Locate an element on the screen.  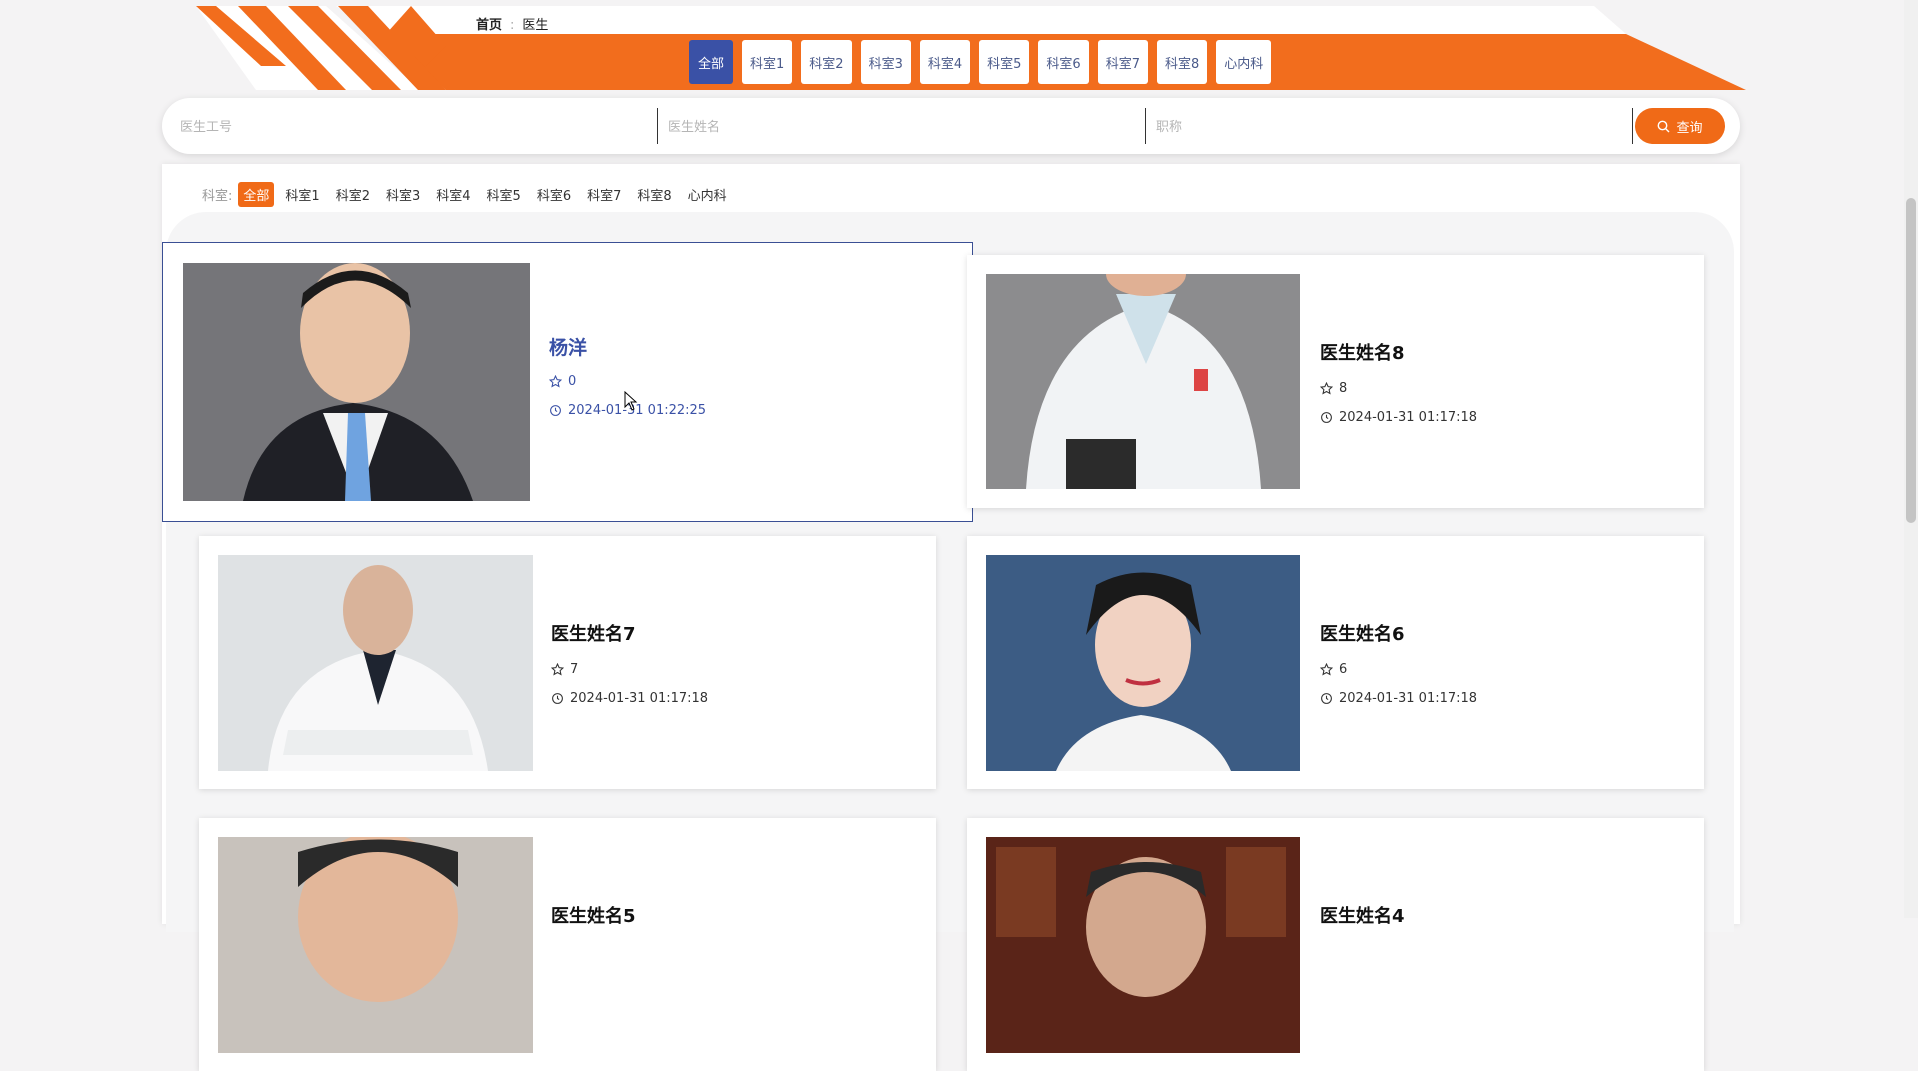
doctor-card: 医生姓名8 8 2024-01-31 01:17:18 is located at coordinates (1335, 381).